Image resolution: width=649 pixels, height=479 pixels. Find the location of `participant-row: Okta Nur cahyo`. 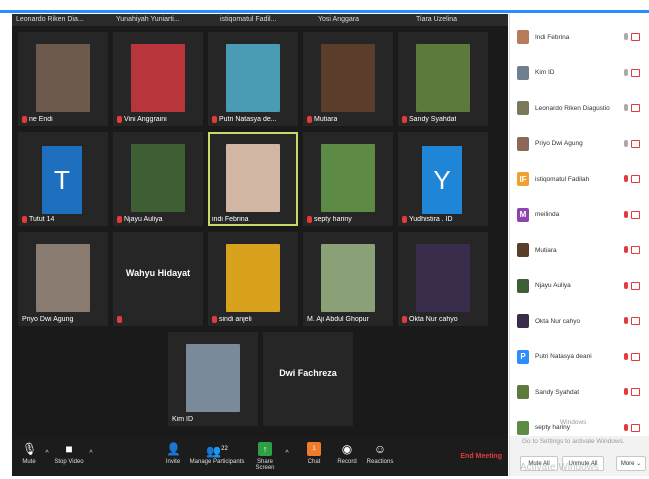

participant-row: Okta Nur cahyo is located at coordinates (579, 321).